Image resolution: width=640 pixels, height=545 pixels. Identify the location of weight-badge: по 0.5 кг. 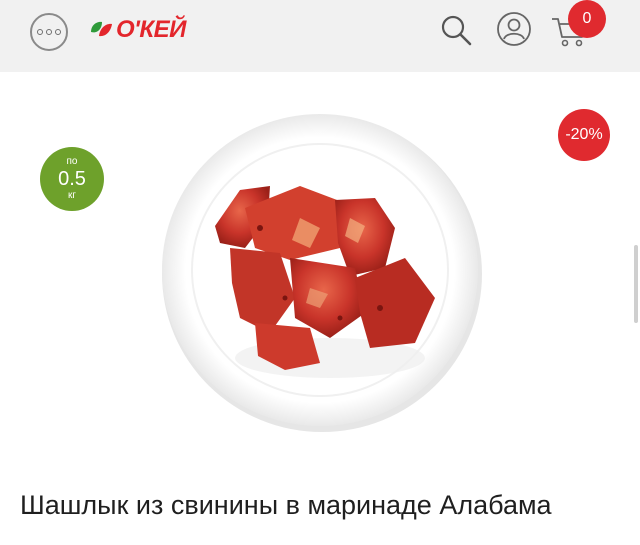
(72, 179).